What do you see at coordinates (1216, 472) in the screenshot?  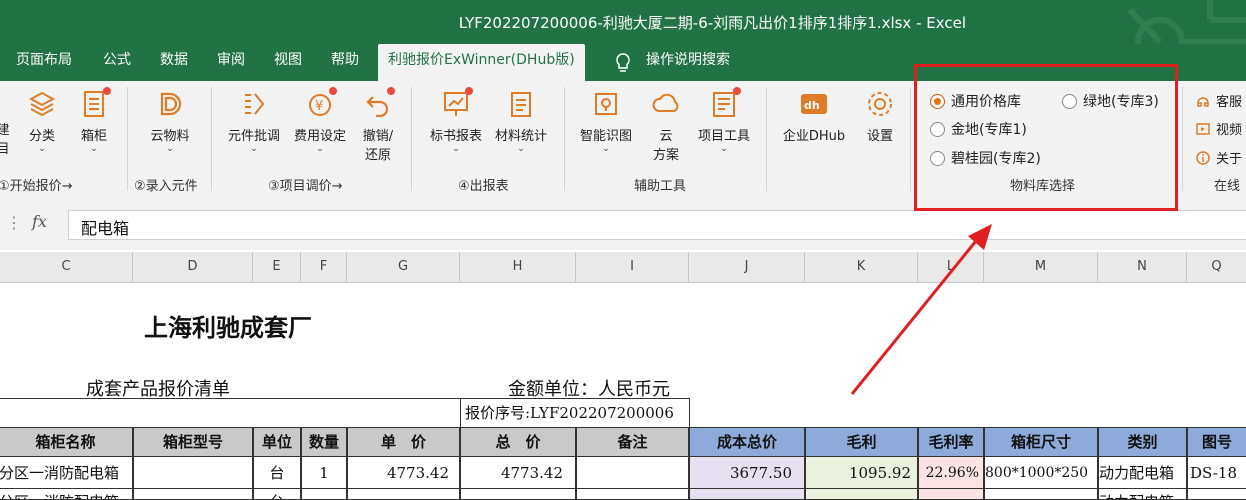 I see `table-cell: DS-18` at bounding box center [1216, 472].